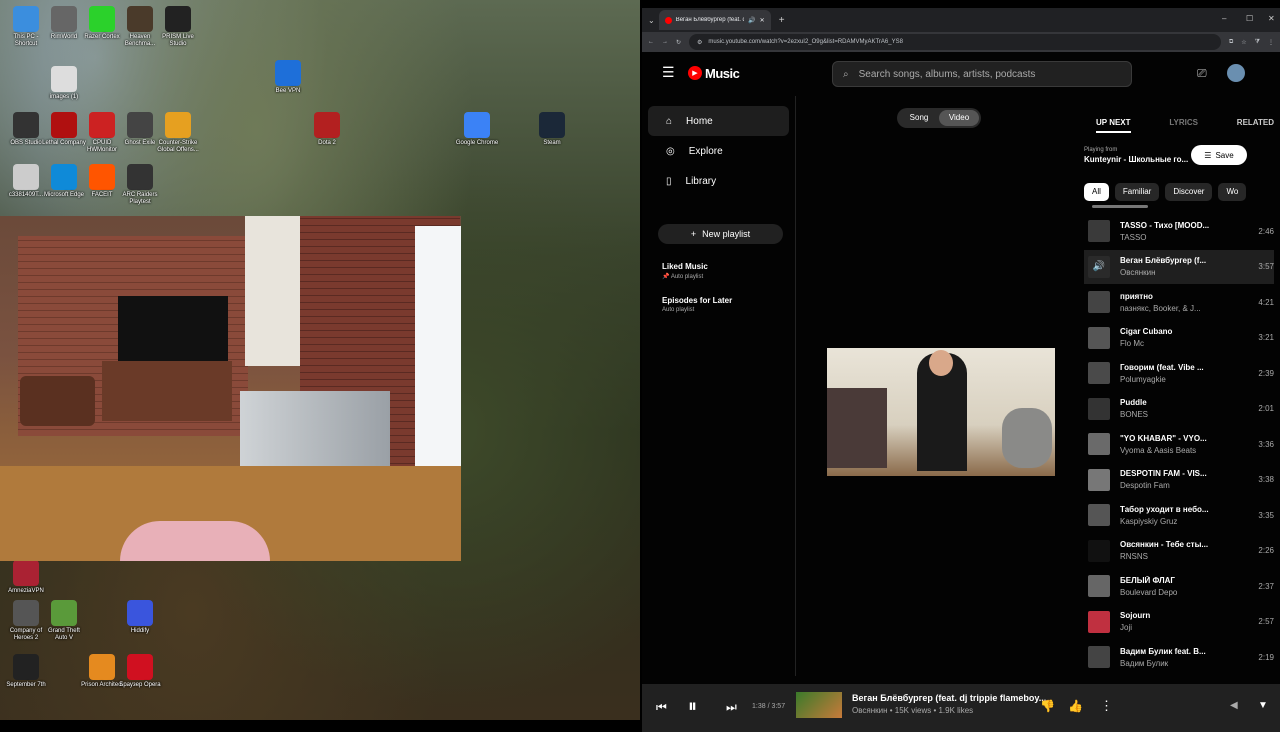 This screenshot has width=1280, height=732. What do you see at coordinates (1257, 42) in the screenshot?
I see `extensions-icon: ⧩` at bounding box center [1257, 42].